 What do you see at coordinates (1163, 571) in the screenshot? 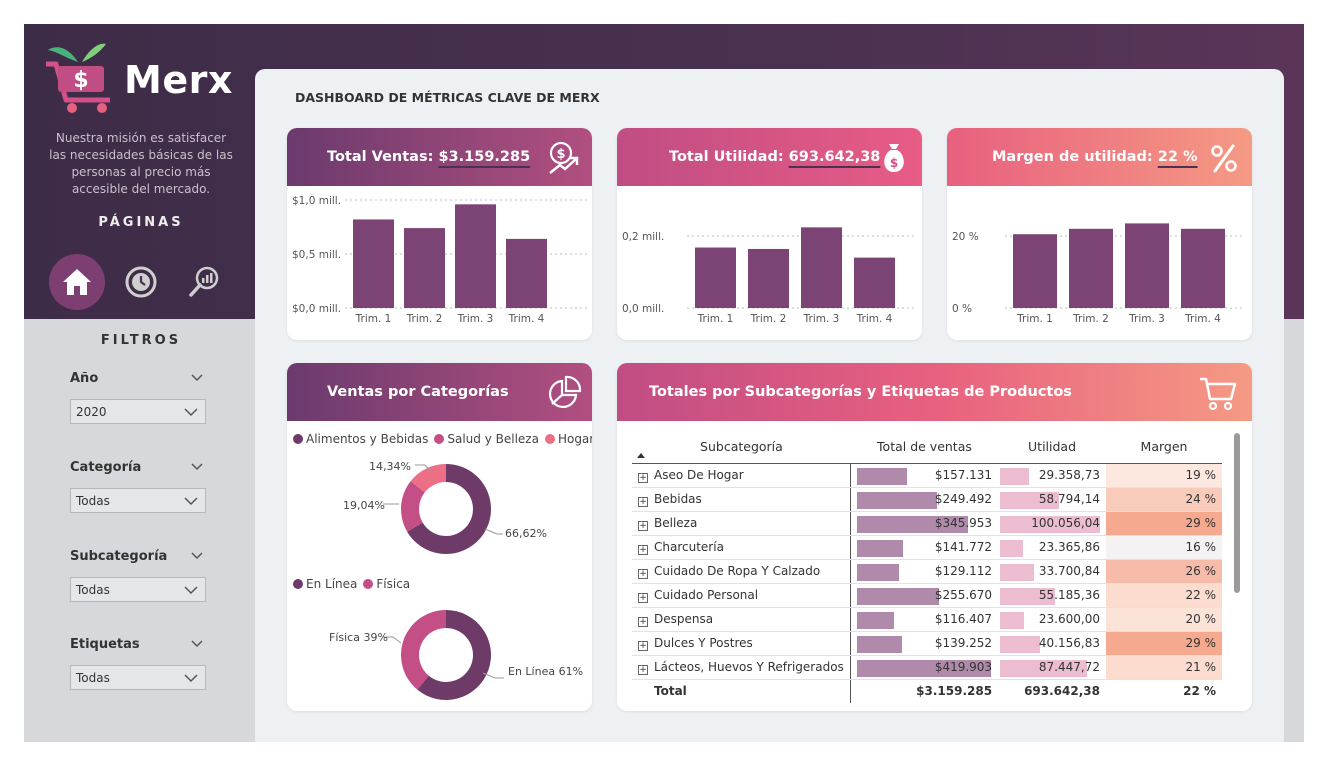
I see `cell-margen: 26 %` at bounding box center [1163, 571].